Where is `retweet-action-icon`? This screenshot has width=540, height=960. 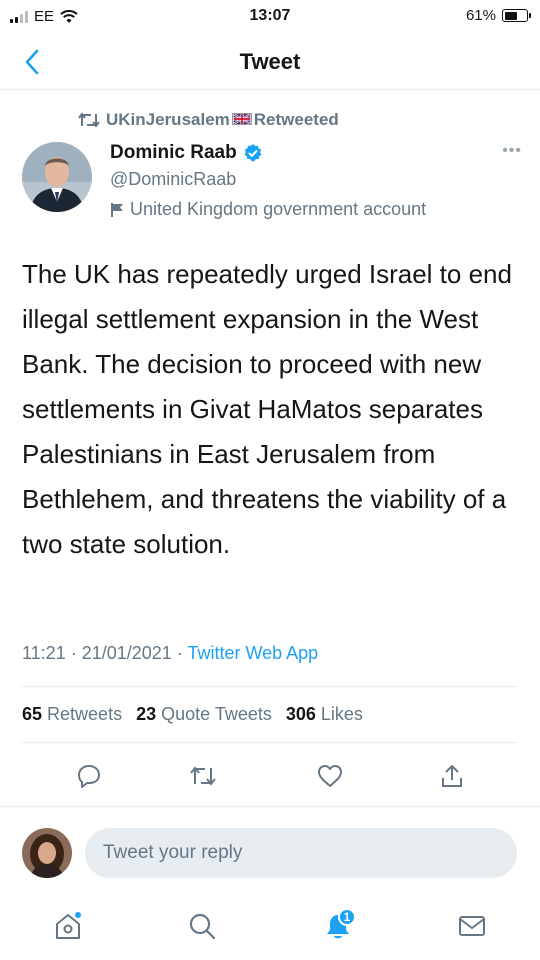
retweet-action-icon is located at coordinates (203, 776).